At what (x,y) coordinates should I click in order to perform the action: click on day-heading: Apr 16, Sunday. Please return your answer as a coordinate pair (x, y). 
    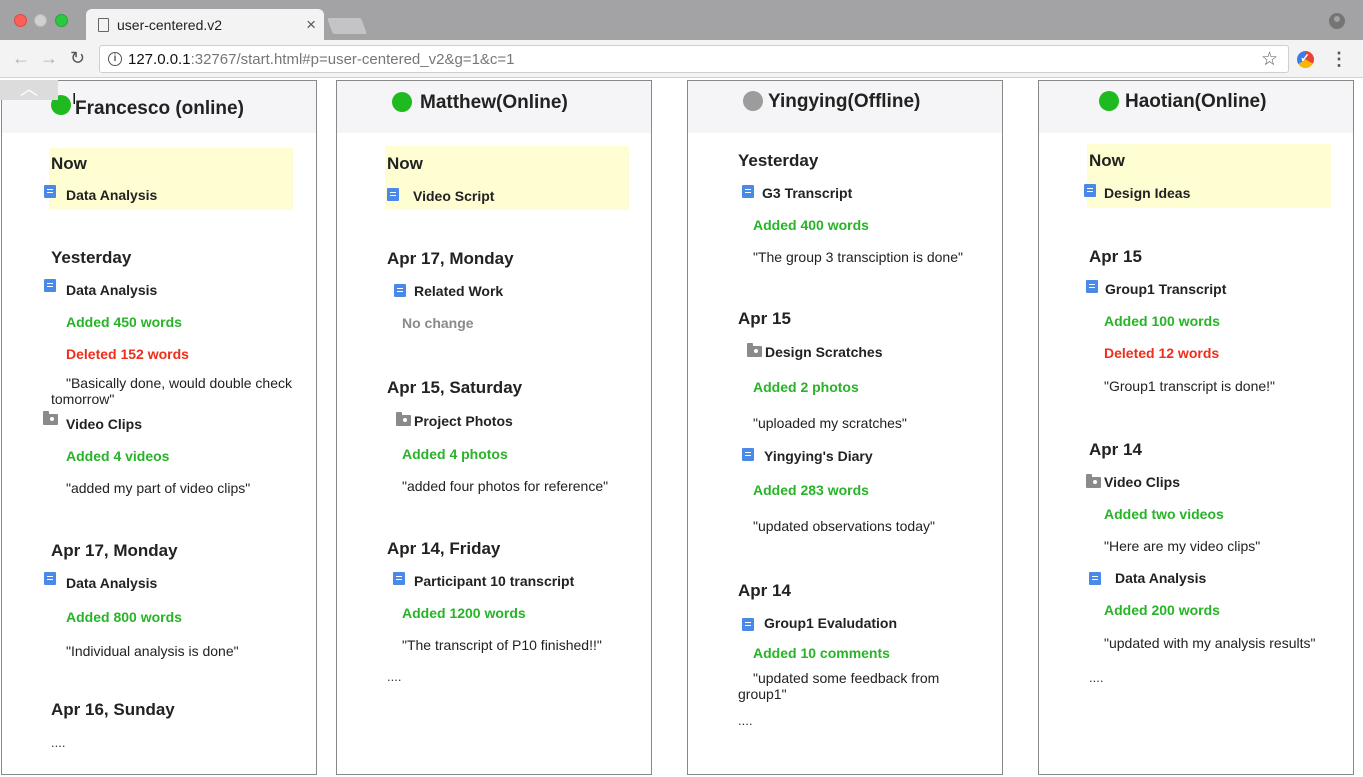
    Looking at the image, I should click on (113, 709).